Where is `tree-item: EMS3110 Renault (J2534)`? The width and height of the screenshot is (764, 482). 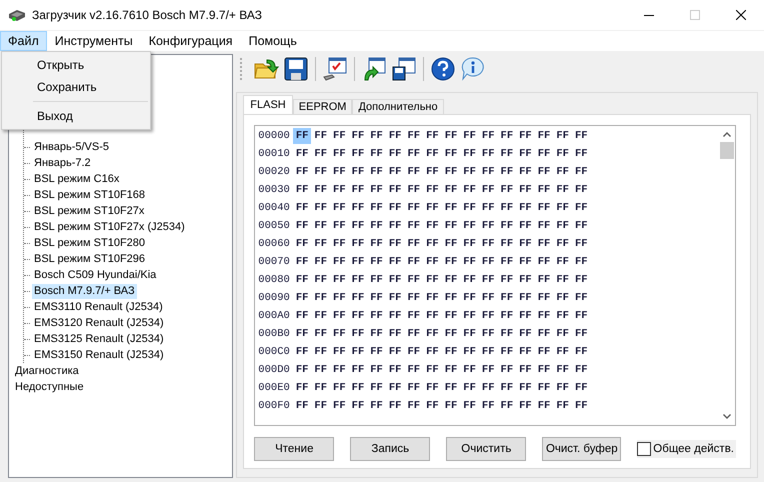
tree-item: EMS3110 Renault (J2534) is located at coordinates (98, 307).